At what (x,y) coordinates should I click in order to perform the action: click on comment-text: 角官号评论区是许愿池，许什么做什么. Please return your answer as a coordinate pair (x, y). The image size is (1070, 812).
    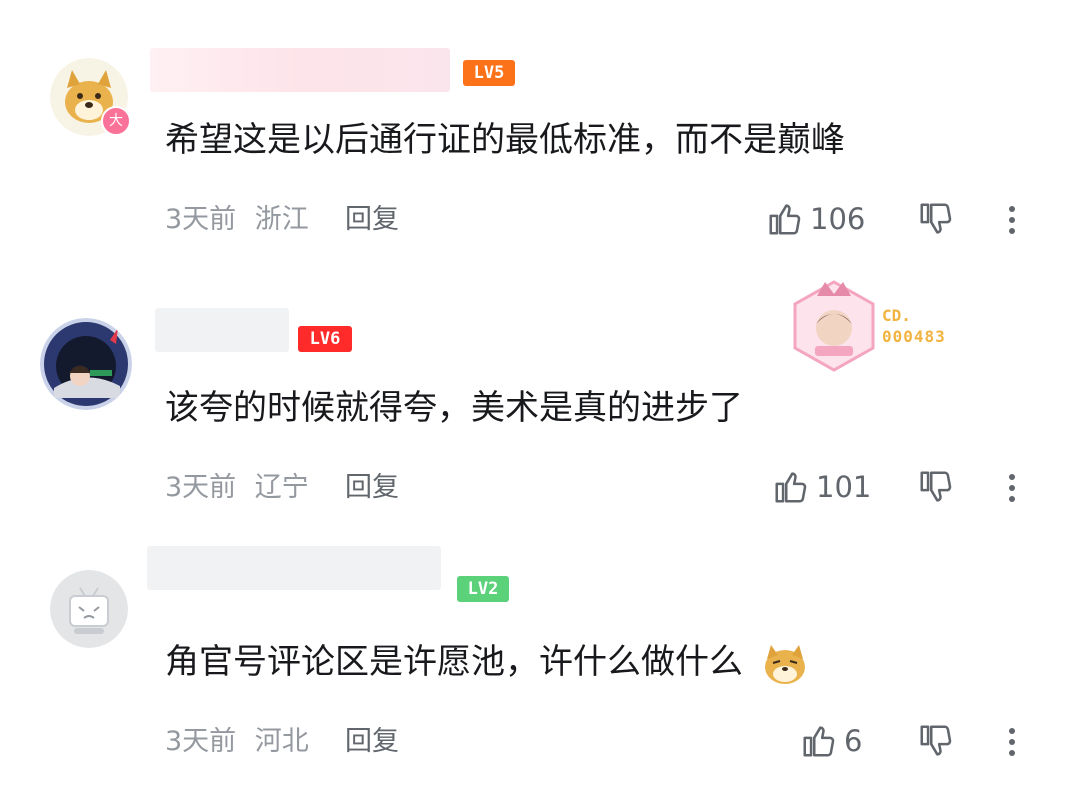
    Looking at the image, I should click on (487, 663).